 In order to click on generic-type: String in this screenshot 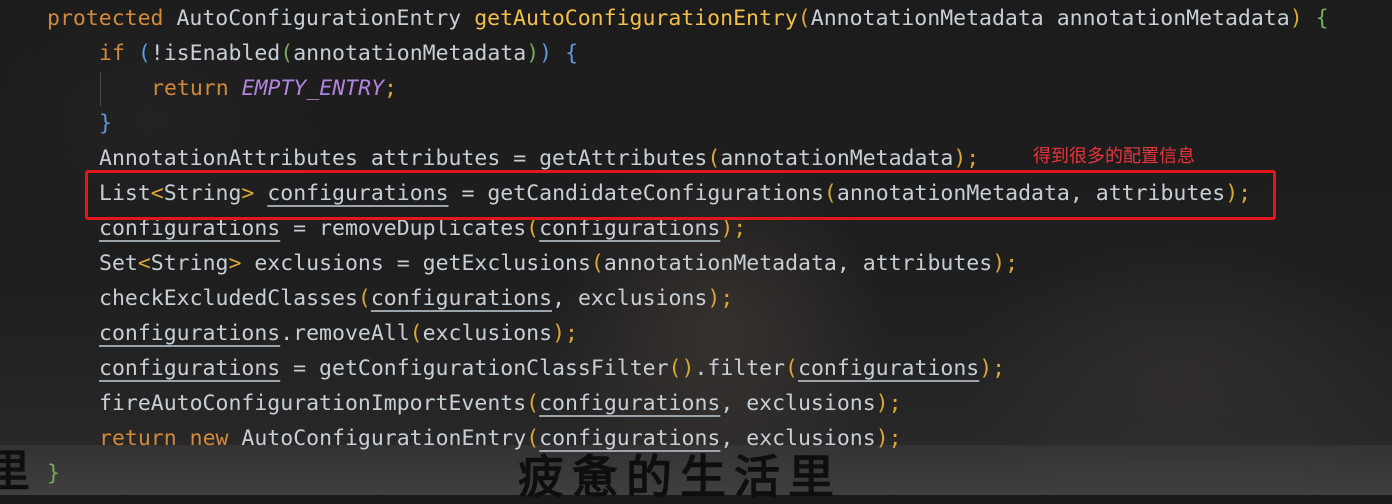, I will do `click(189, 263)`.